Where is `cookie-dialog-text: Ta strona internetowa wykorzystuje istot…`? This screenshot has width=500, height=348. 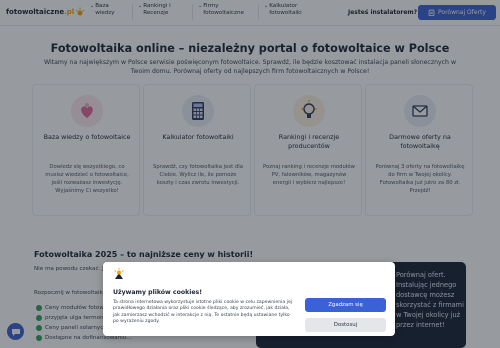
cookie-dialog-text: Ta strona internetowa wykorzystuje istot… is located at coordinates (203, 312).